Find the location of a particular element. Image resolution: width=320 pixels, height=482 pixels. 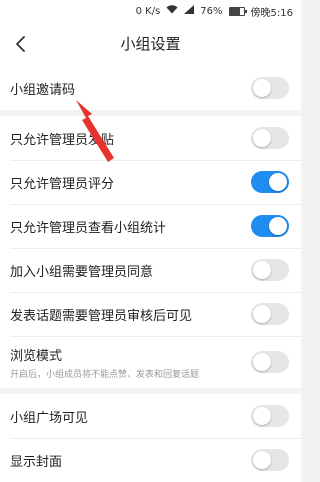

battery-icon is located at coordinates (237, 11).